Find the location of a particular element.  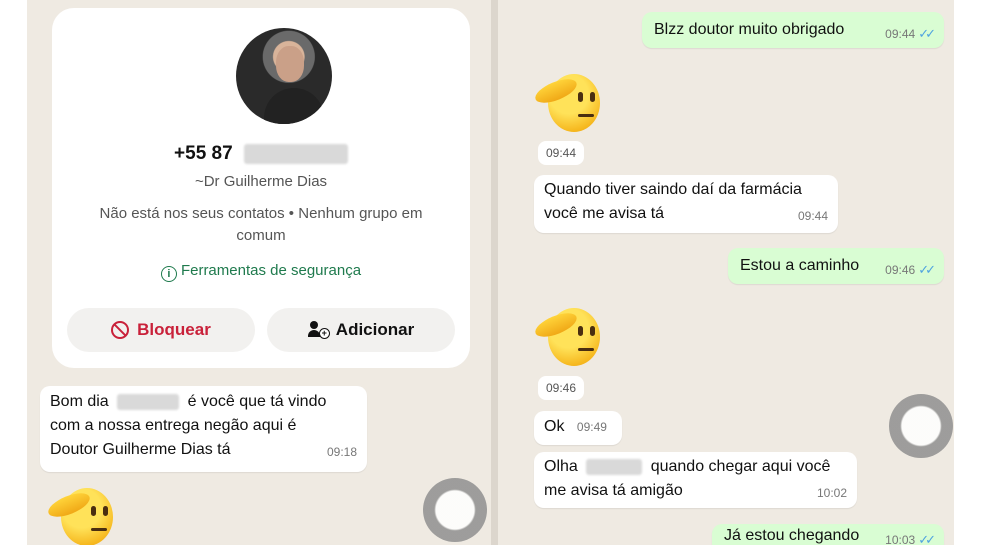

right-edge-strip is located at coordinates (969, 272).